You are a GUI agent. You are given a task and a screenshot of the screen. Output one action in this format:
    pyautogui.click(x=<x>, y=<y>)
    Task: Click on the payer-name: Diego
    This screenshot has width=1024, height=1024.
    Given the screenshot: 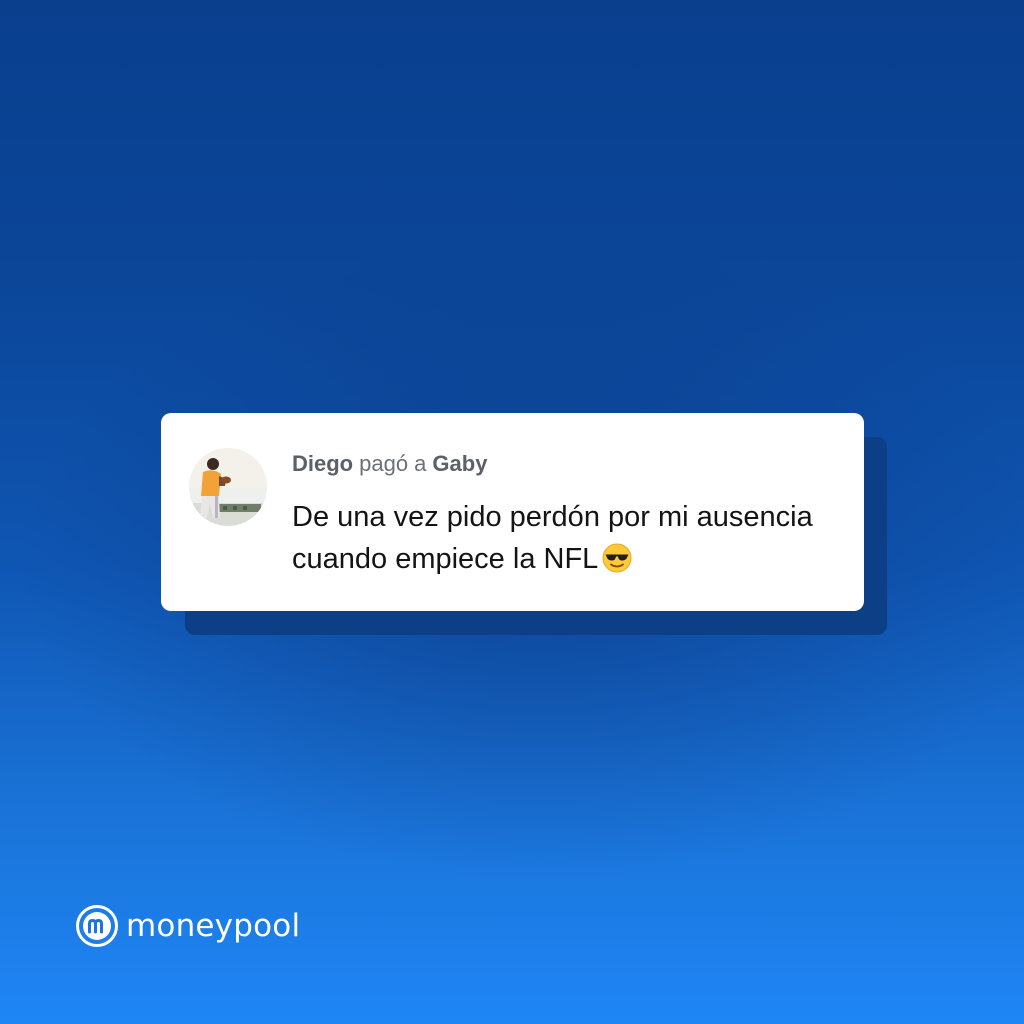 What is the action you would take?
    pyautogui.click(x=322, y=463)
    